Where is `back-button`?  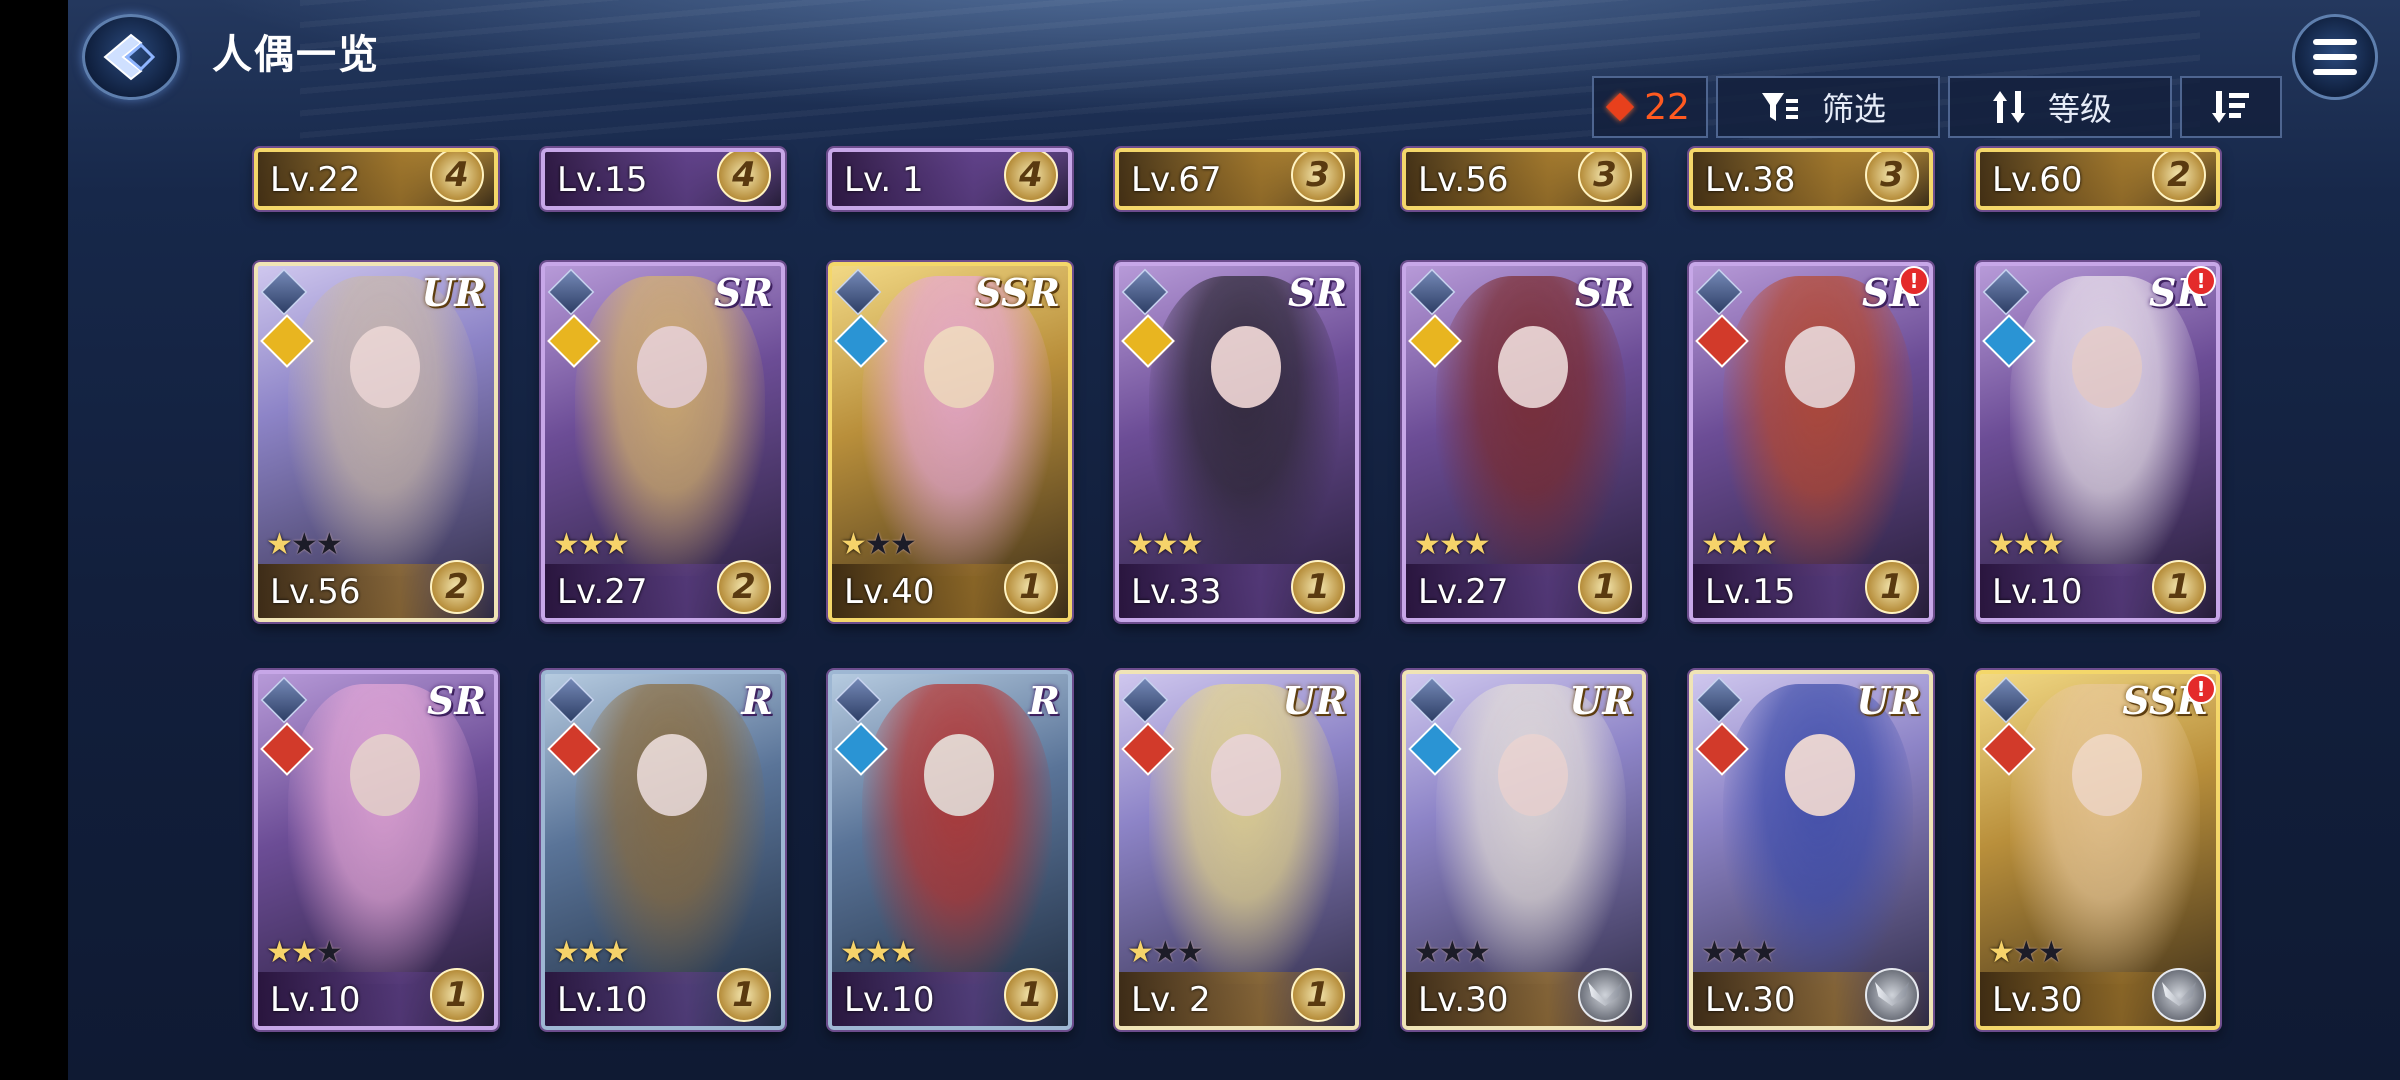 back-button is located at coordinates (131, 57).